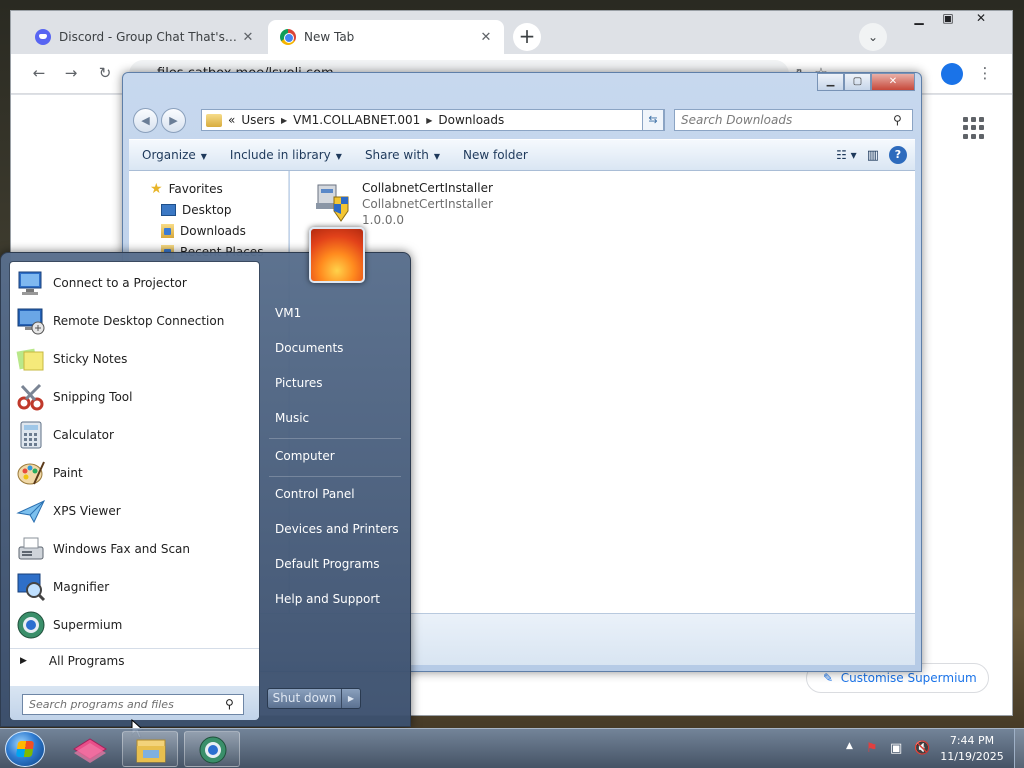 This screenshot has height=768, width=1024. Describe the element at coordinates (857, 82) in the screenshot. I see `maximize-button: ▢` at that location.